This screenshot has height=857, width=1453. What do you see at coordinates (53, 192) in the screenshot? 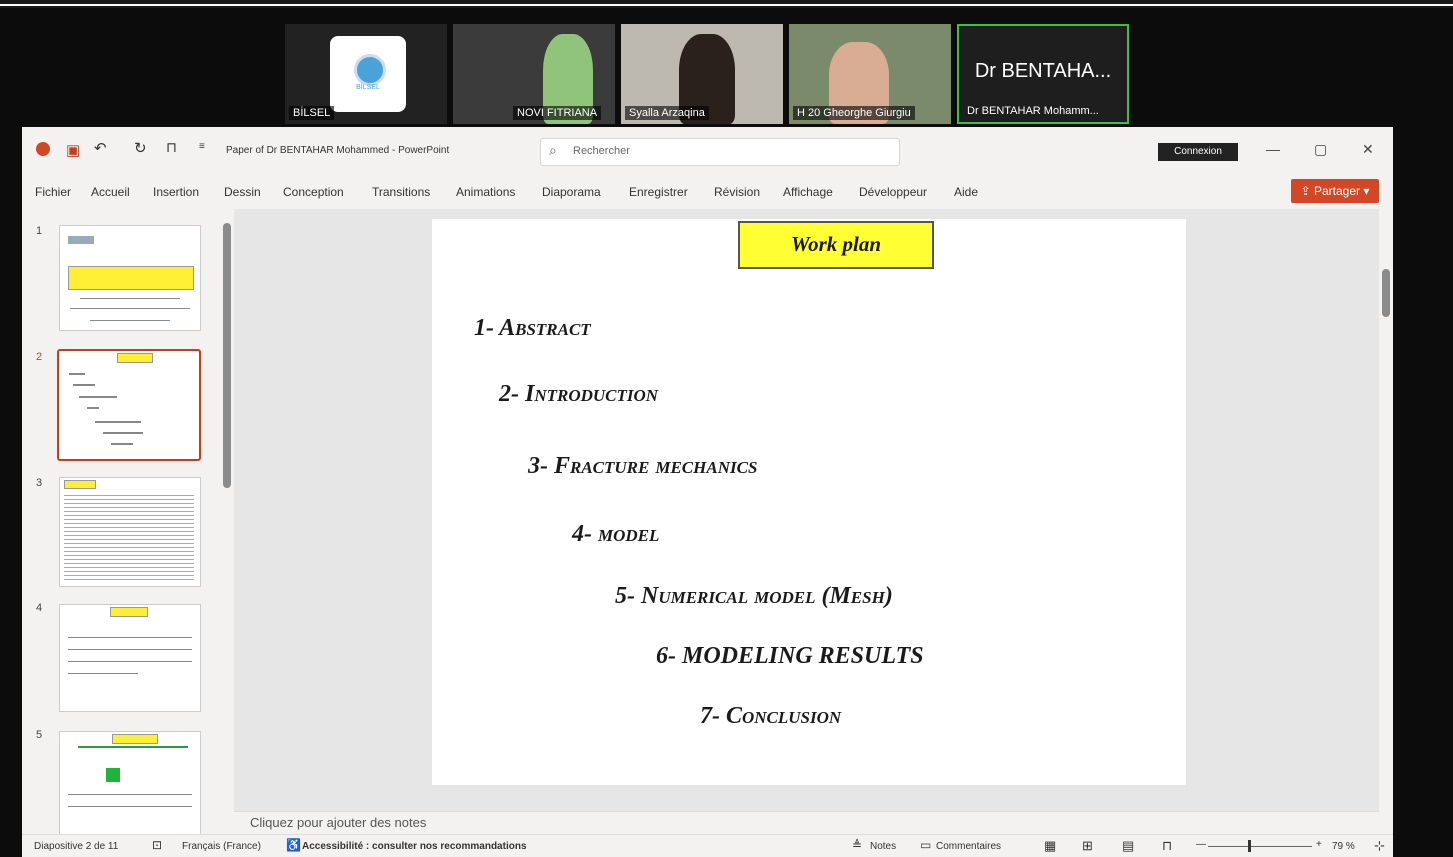
I see `tab-fichier: Fichier` at bounding box center [53, 192].